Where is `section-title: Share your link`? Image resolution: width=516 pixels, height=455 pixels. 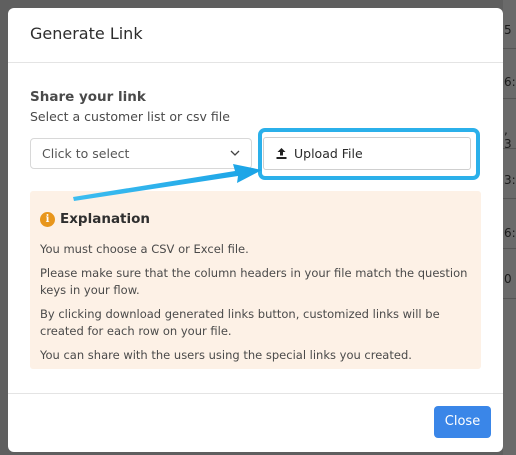 section-title: Share your link is located at coordinates (88, 97).